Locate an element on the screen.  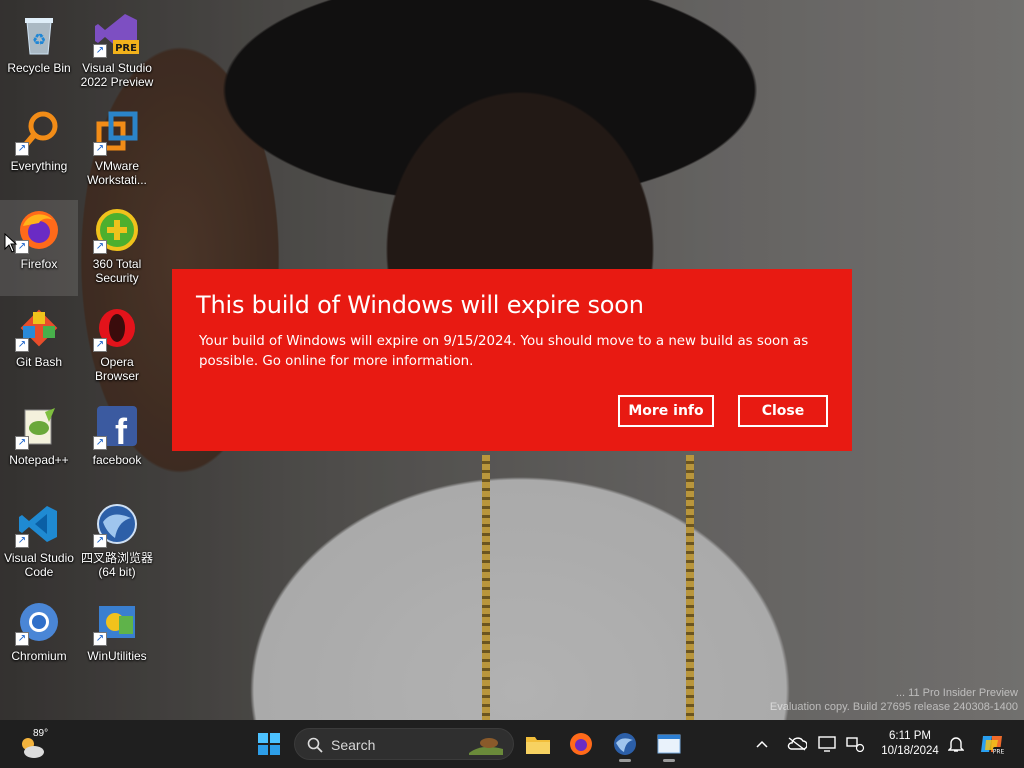
desktop-icon-browser-64bit: ↗ 四叉路浏览器 (64 bit) is located at coordinates (117, 542).